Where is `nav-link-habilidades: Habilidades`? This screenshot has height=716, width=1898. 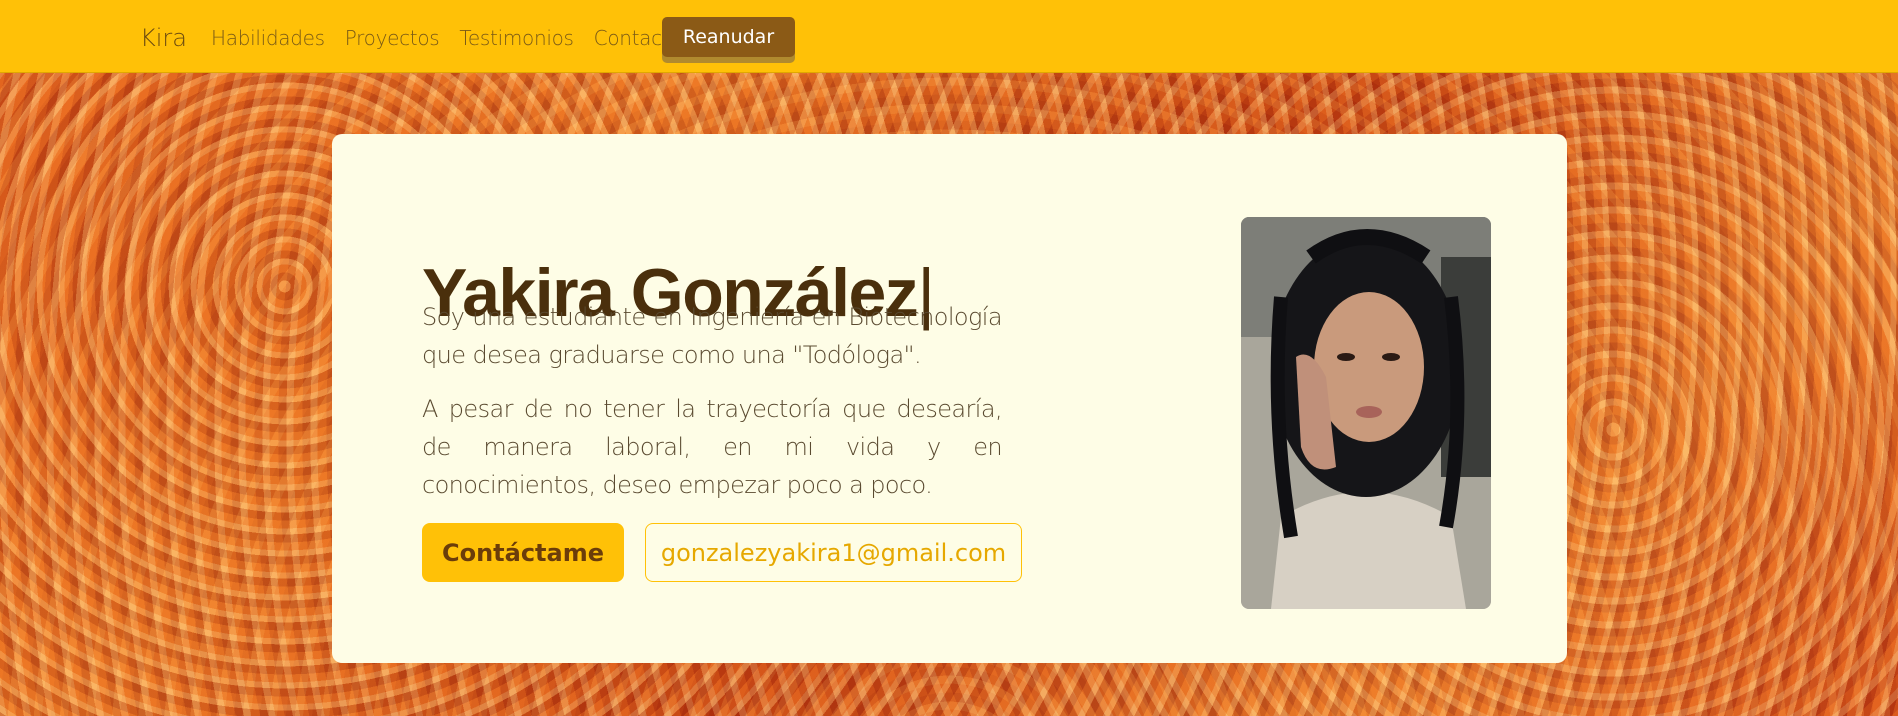
nav-link-habilidades: Habilidades is located at coordinates (268, 38).